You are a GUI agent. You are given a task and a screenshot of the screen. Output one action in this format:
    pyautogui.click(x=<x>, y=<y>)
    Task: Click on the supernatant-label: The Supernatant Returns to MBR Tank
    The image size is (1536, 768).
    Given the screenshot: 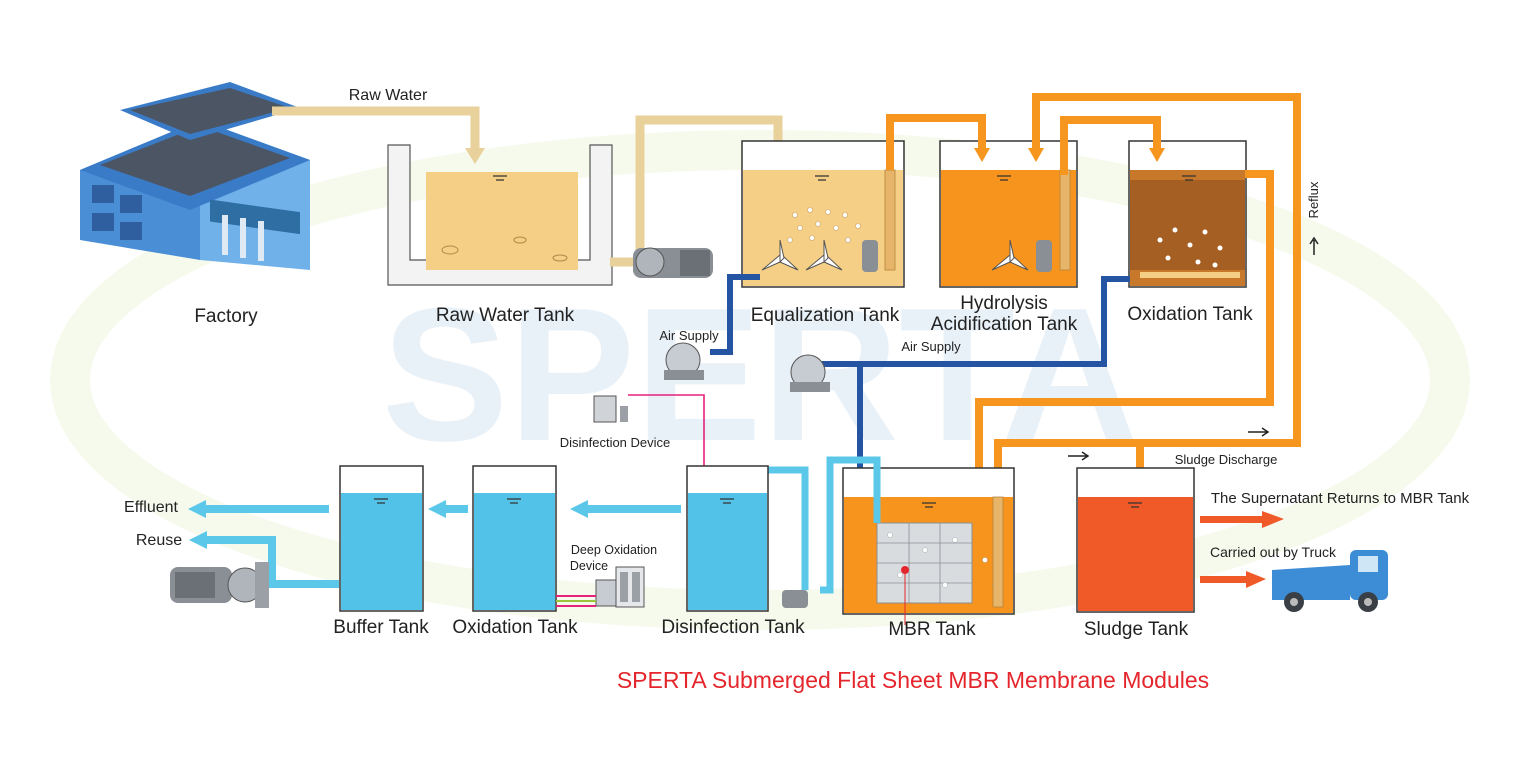 What is the action you would take?
    pyautogui.click(x=1340, y=498)
    